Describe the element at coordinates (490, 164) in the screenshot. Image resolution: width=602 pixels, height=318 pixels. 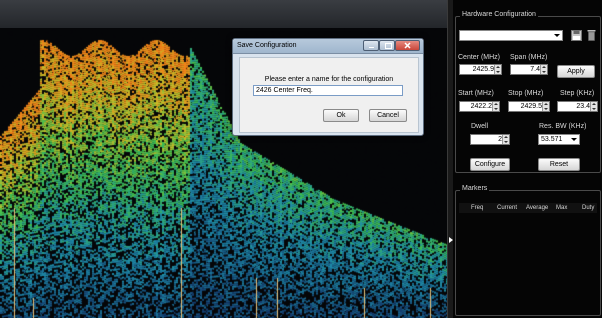
I see `configure-button: Configure` at that location.